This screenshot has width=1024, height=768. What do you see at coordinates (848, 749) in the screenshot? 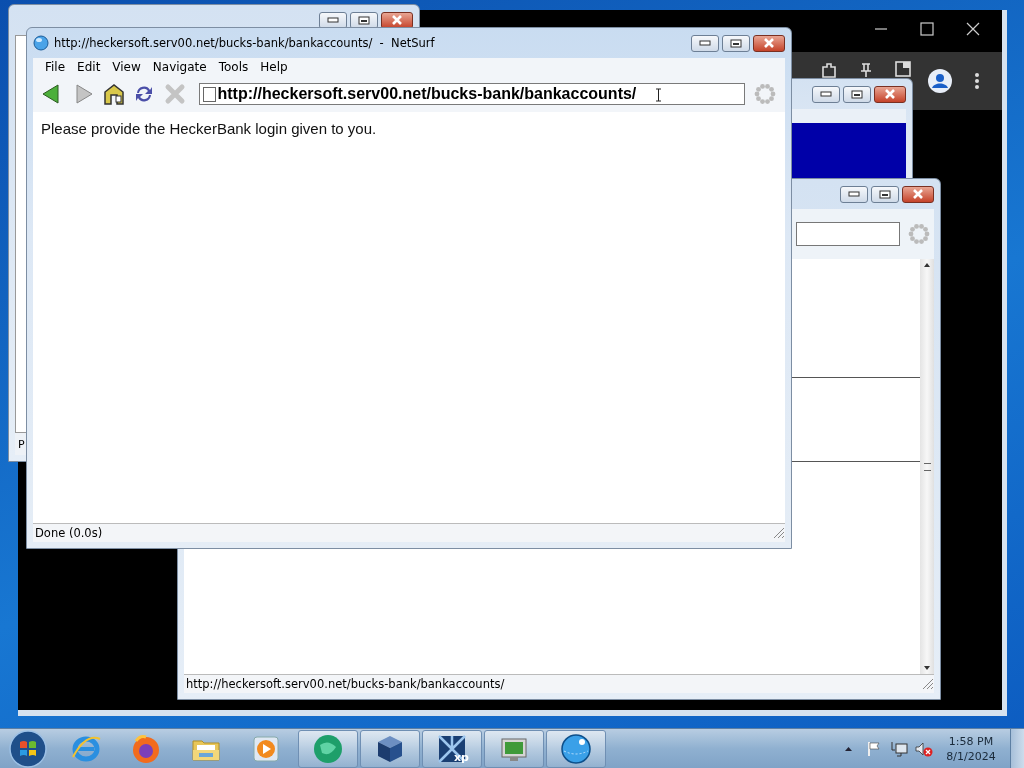
I see `caret-icon` at bounding box center [848, 749].